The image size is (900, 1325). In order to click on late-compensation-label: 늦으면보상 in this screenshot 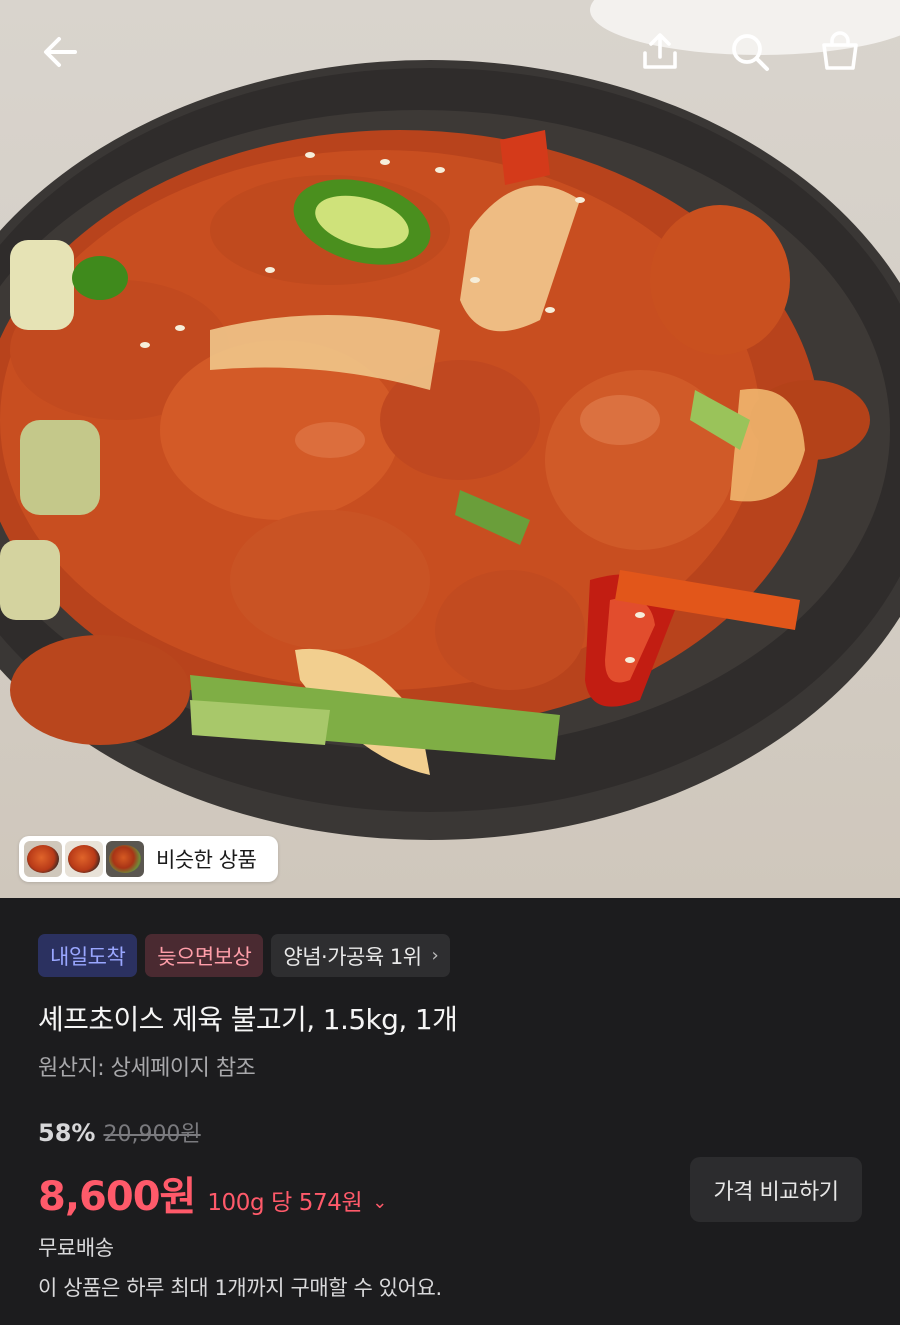, I will do `click(204, 956)`.